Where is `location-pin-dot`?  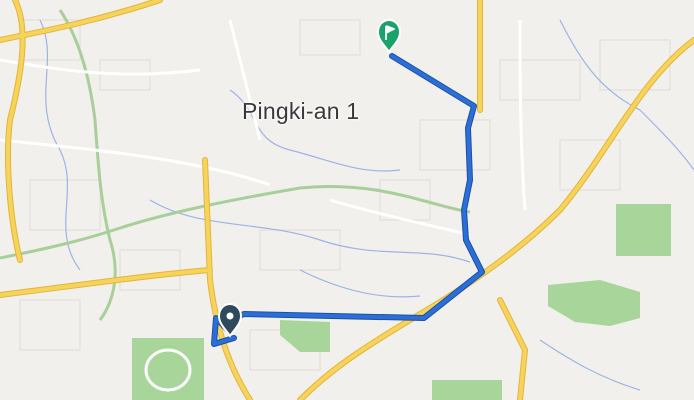 location-pin-dot is located at coordinates (230, 316).